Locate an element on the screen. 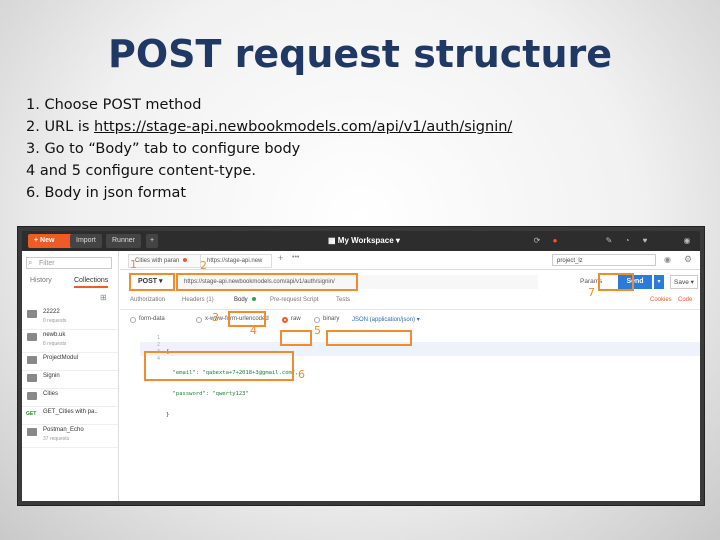 Image resolution: width=720 pixels, height=540 pixels. step-3: 3. Go to “Body” tab to configure body is located at coordinates (163, 149).